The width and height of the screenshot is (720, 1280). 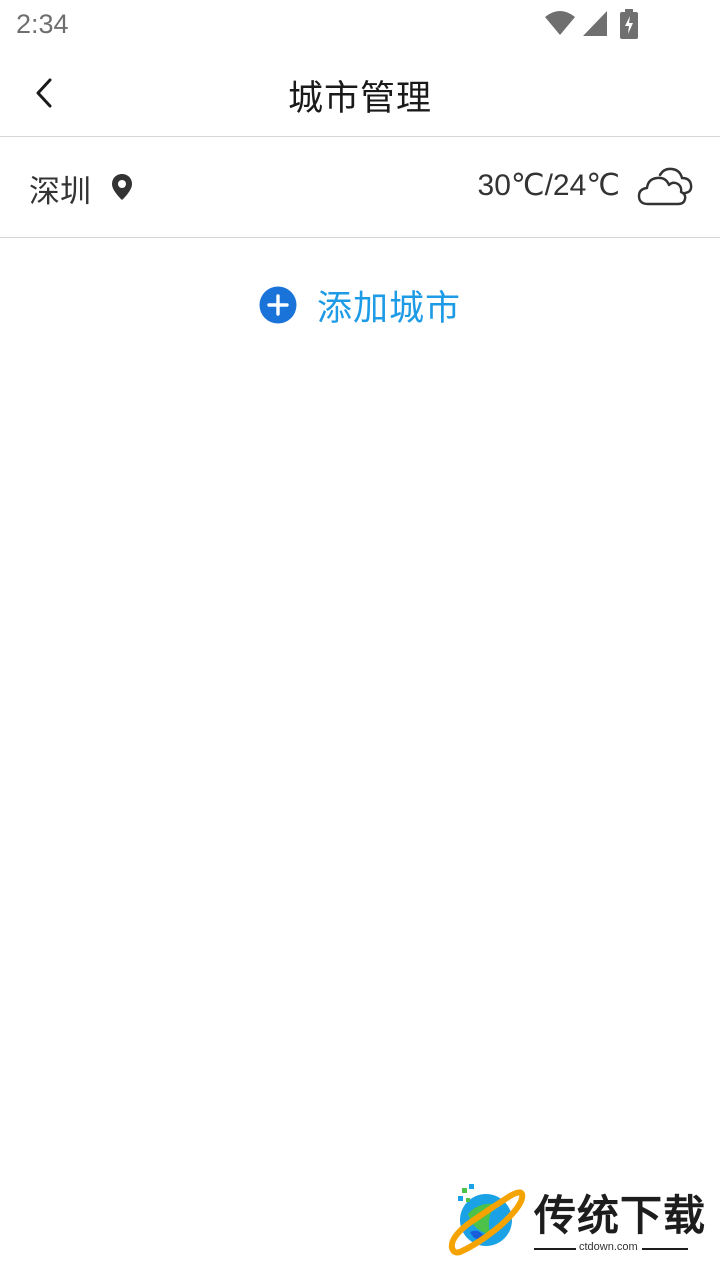 What do you see at coordinates (360, 25) in the screenshot?
I see `status-bar: 2:34` at bounding box center [360, 25].